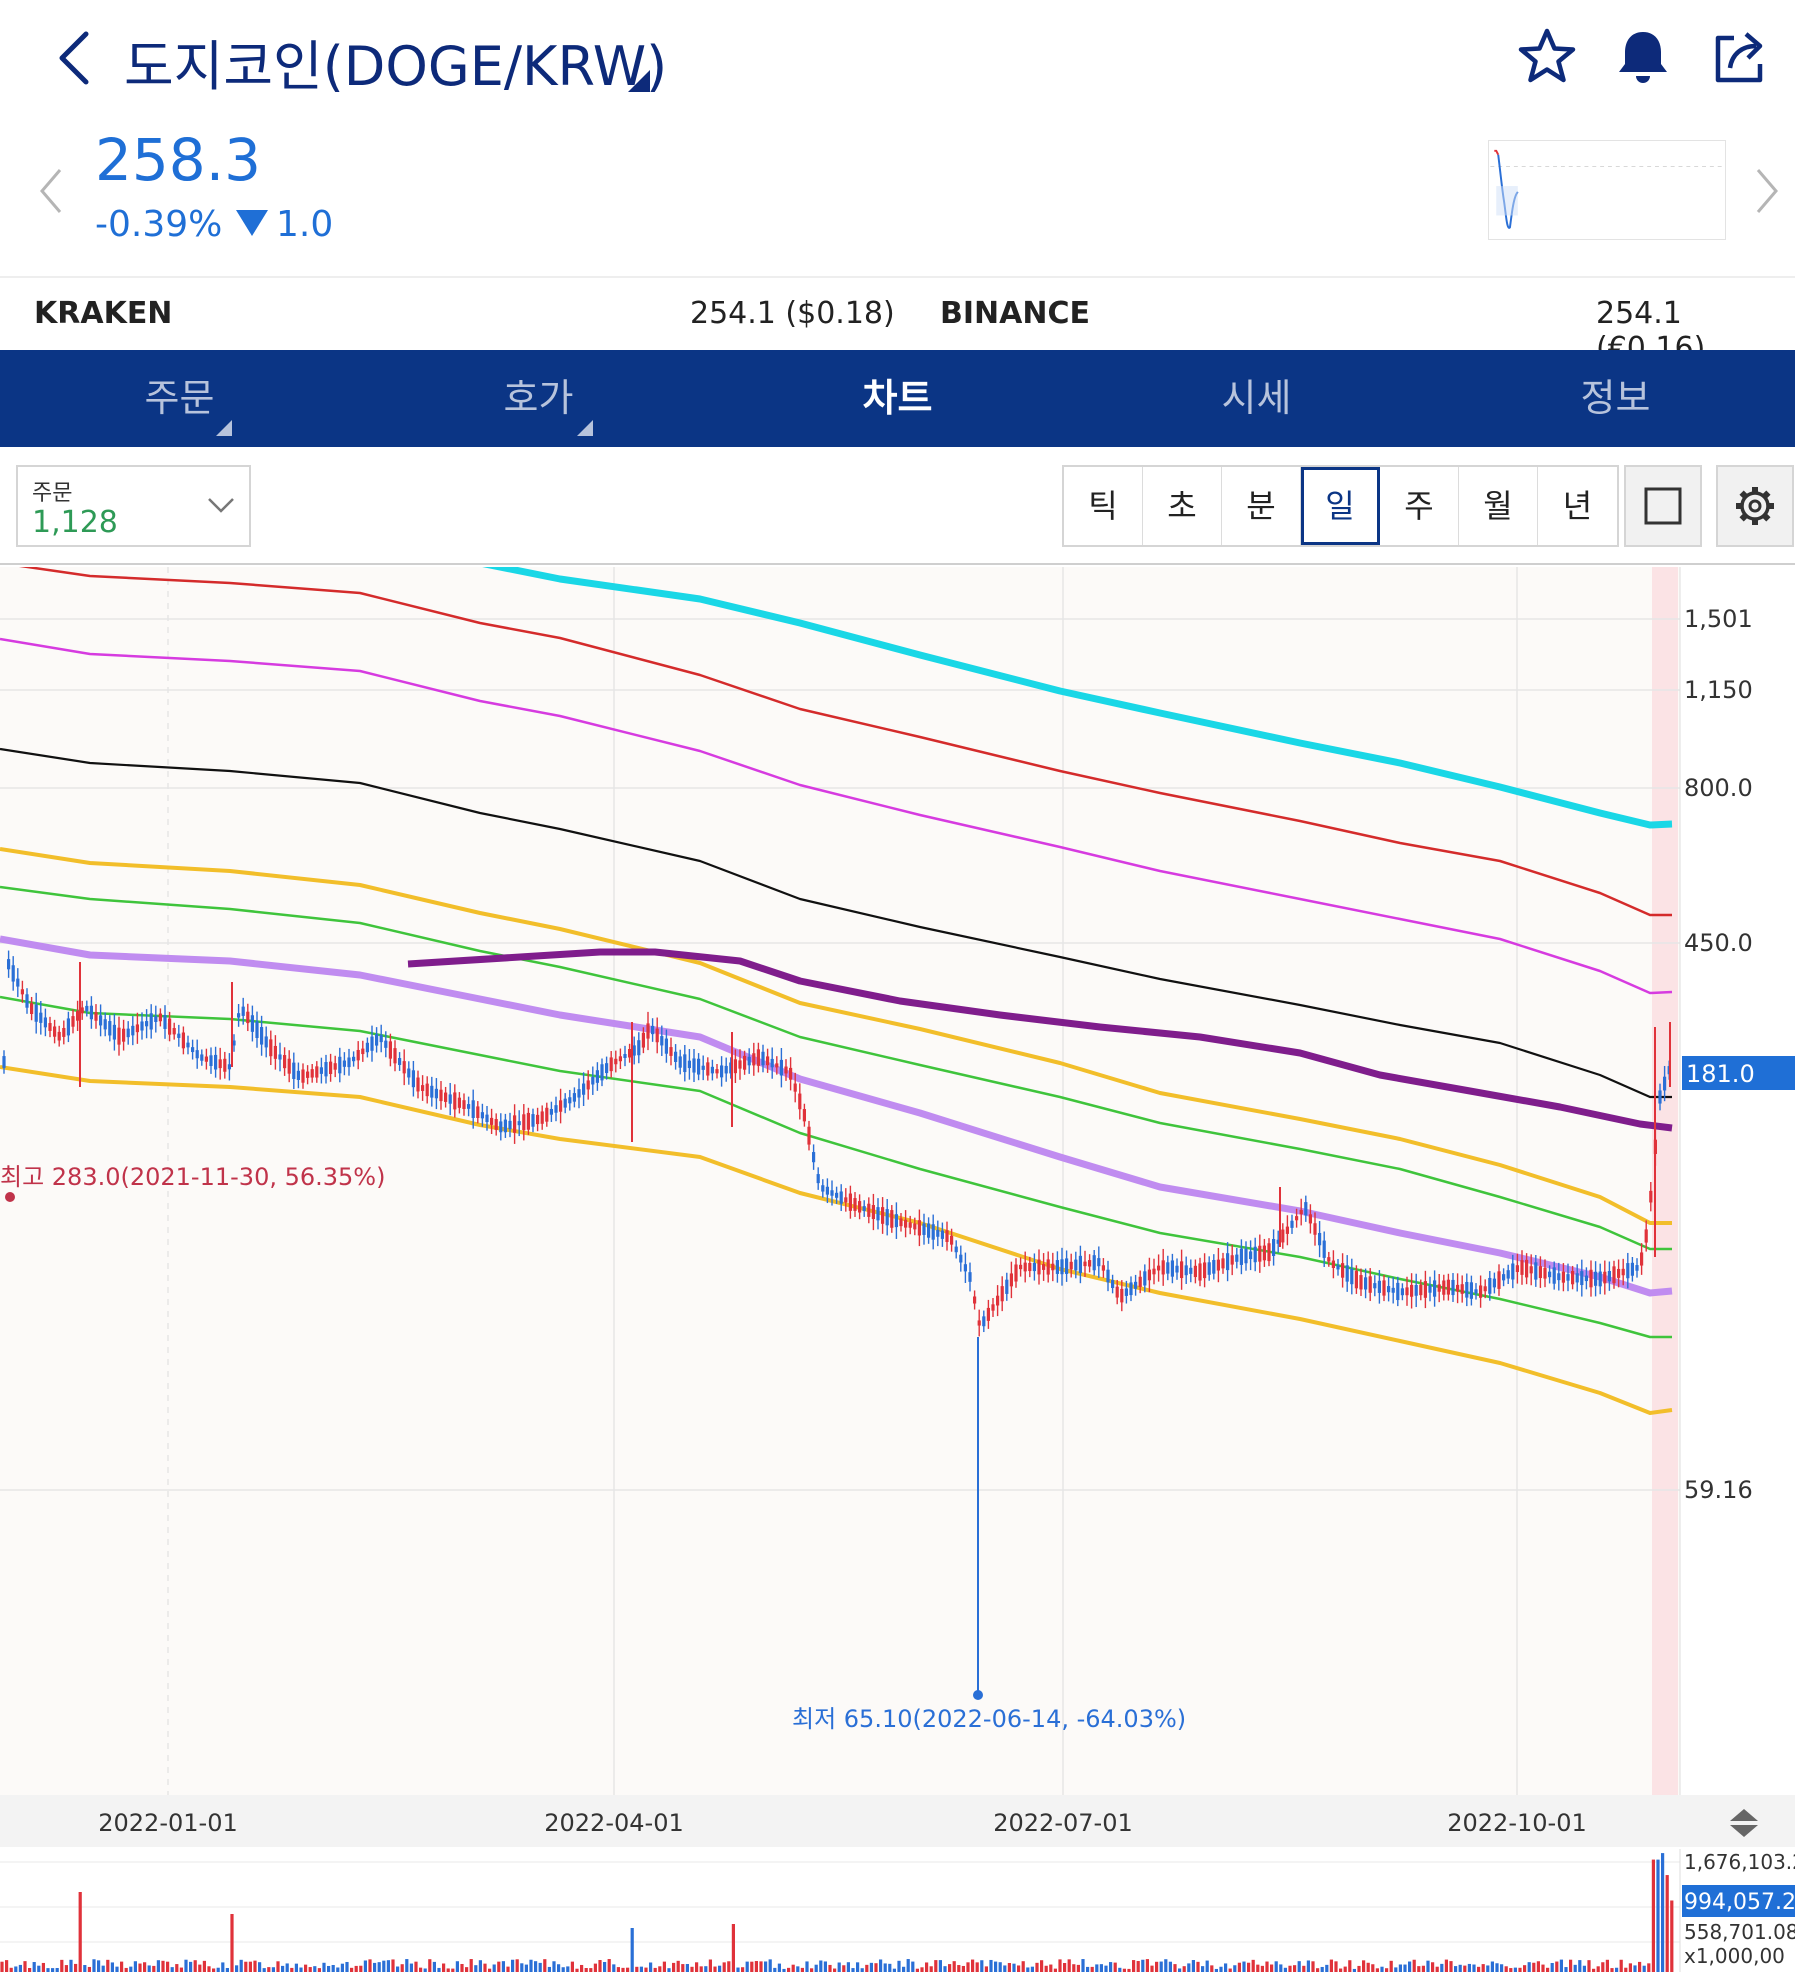  Describe the element at coordinates (51, 191) in the screenshot. I see `prev-coin-chevron-icon` at that location.